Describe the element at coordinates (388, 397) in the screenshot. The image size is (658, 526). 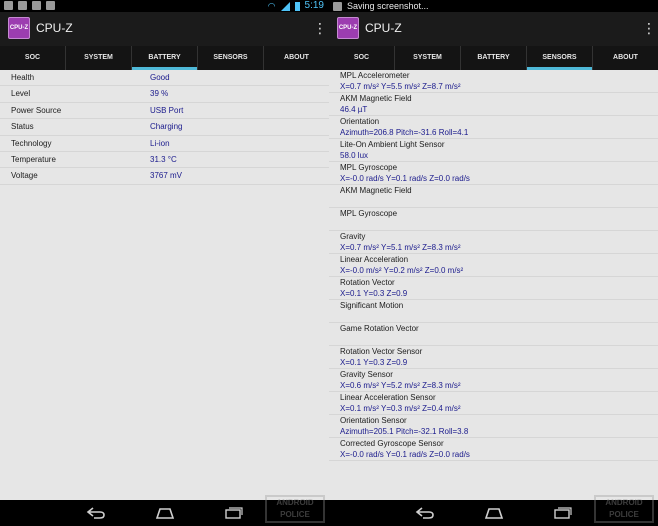
I see `sensor-name: Linear Acceleration Sensor` at that location.